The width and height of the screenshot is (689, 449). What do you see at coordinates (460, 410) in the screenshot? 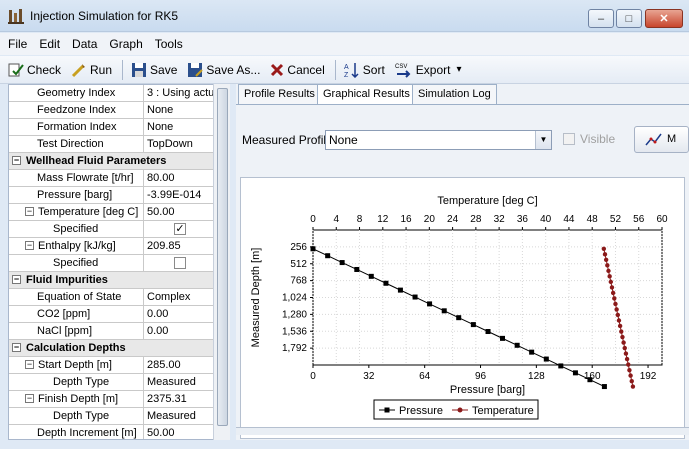
I see `legend-temperature-marker` at bounding box center [460, 410].